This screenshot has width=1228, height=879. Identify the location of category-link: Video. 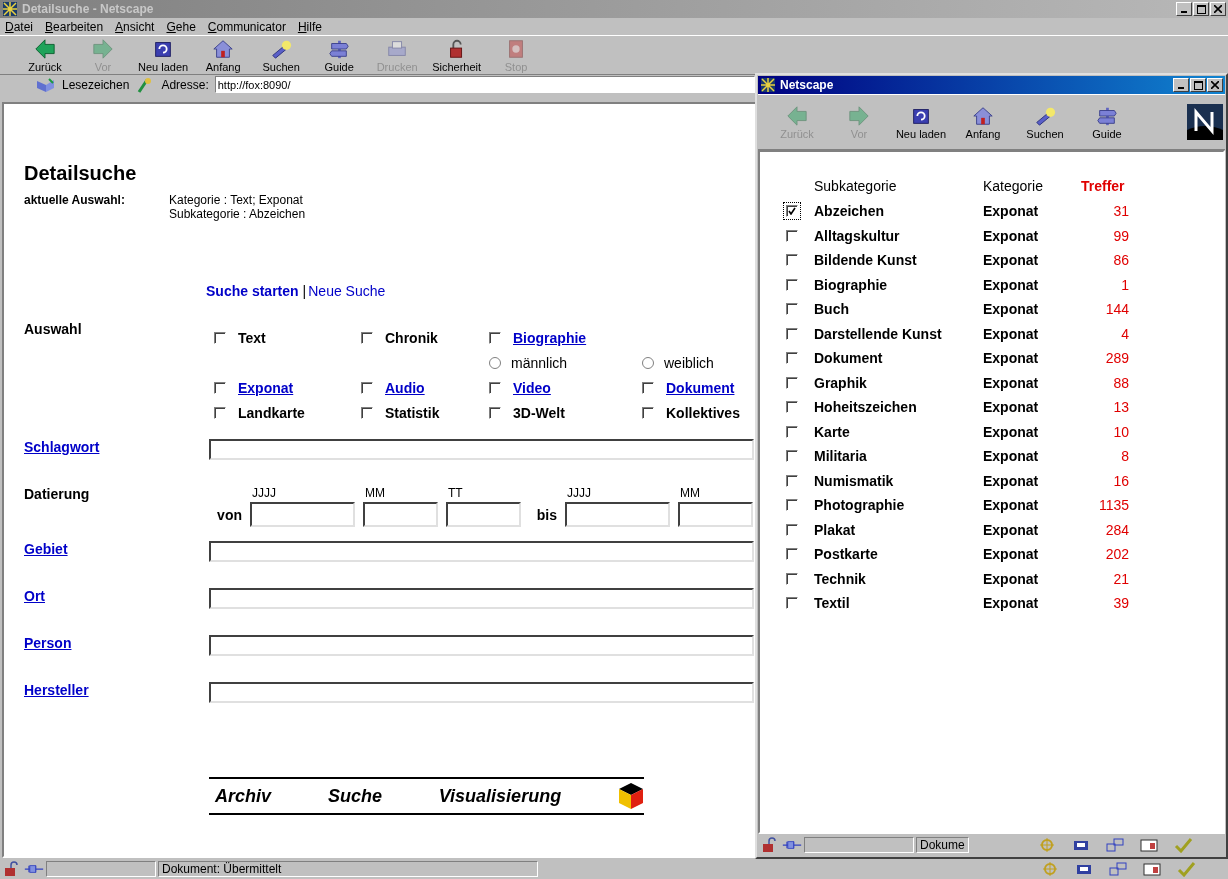
(532, 387).